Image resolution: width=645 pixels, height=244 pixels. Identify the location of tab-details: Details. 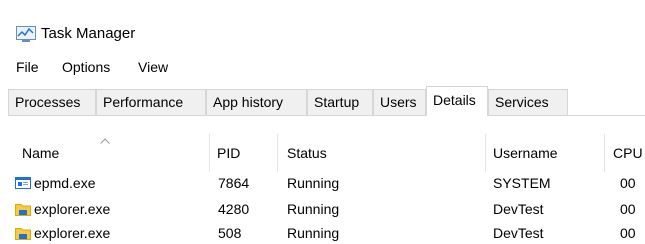
(457, 101).